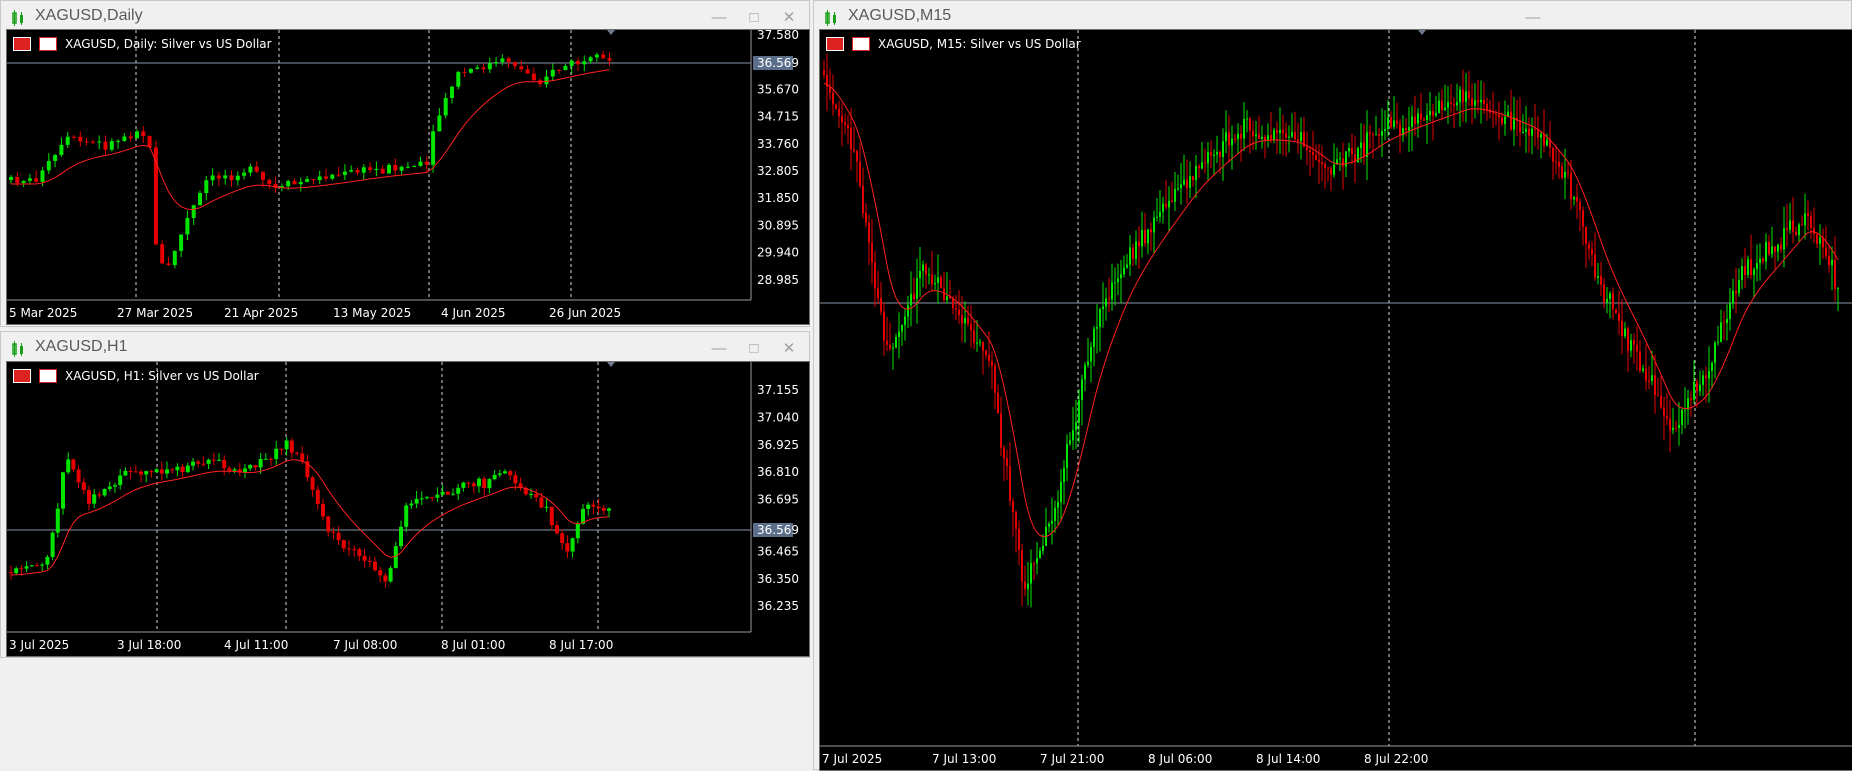 This screenshot has height=771, width=1852. Describe the element at coordinates (979, 44) in the screenshot. I see `chart-symbol-label: XAGUSD, M15: Silver vs US Dollar` at that location.